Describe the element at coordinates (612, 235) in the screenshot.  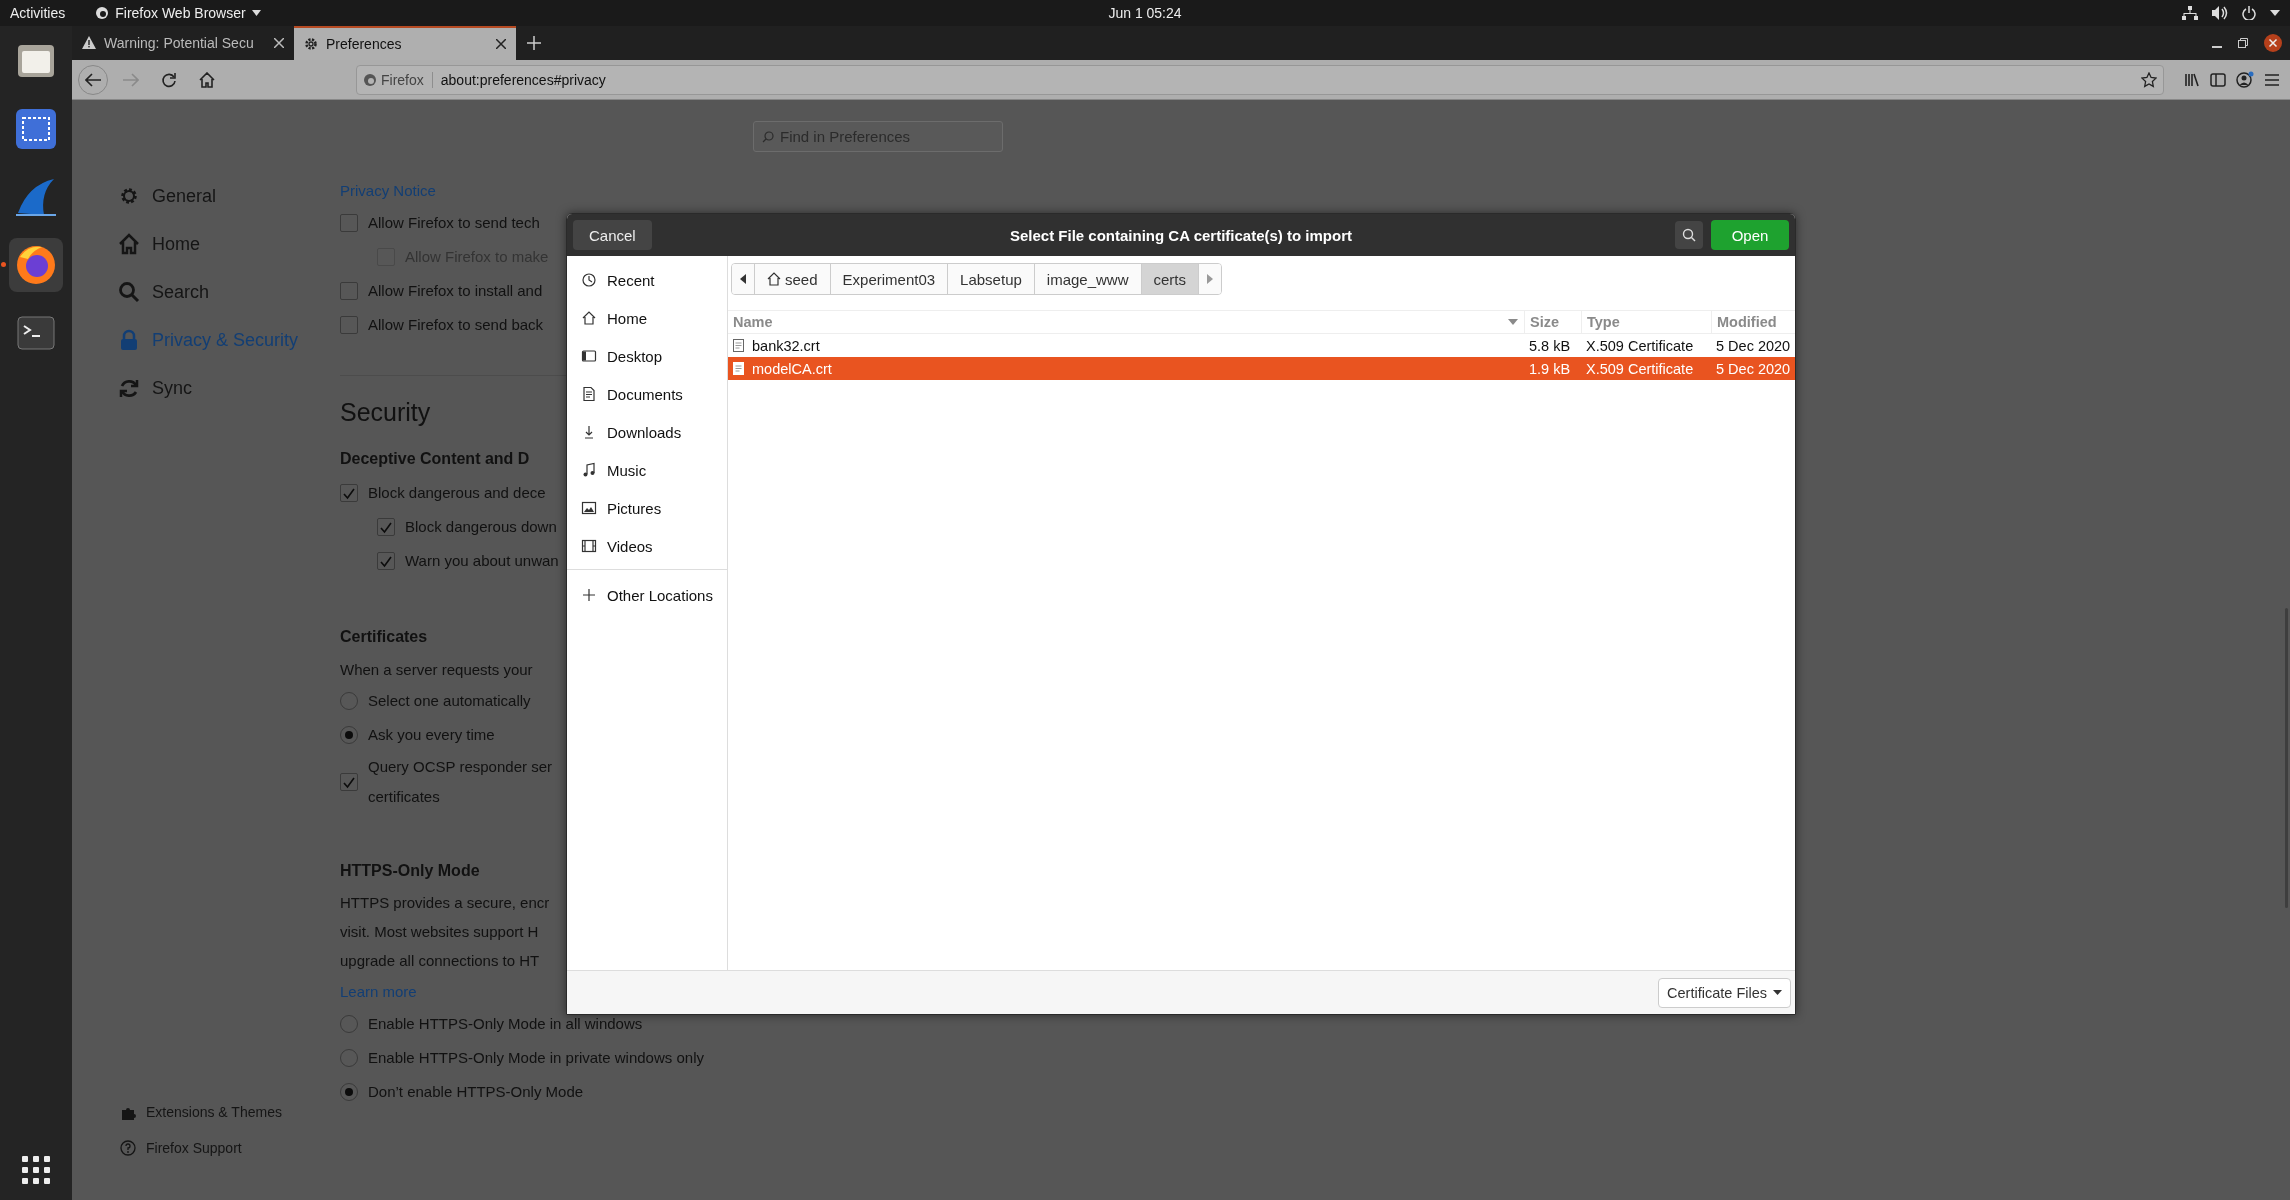
I see `cancel-button: Cancel` at that location.